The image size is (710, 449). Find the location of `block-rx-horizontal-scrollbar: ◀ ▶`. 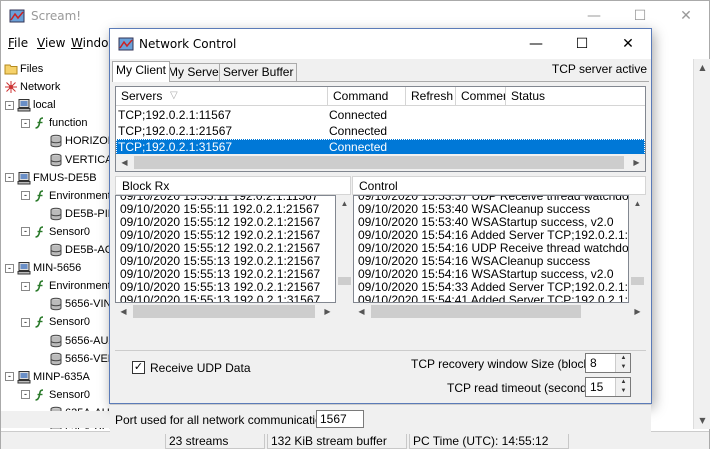

block-rx-horizontal-scrollbar: ◀ ▶ is located at coordinates (234, 311).